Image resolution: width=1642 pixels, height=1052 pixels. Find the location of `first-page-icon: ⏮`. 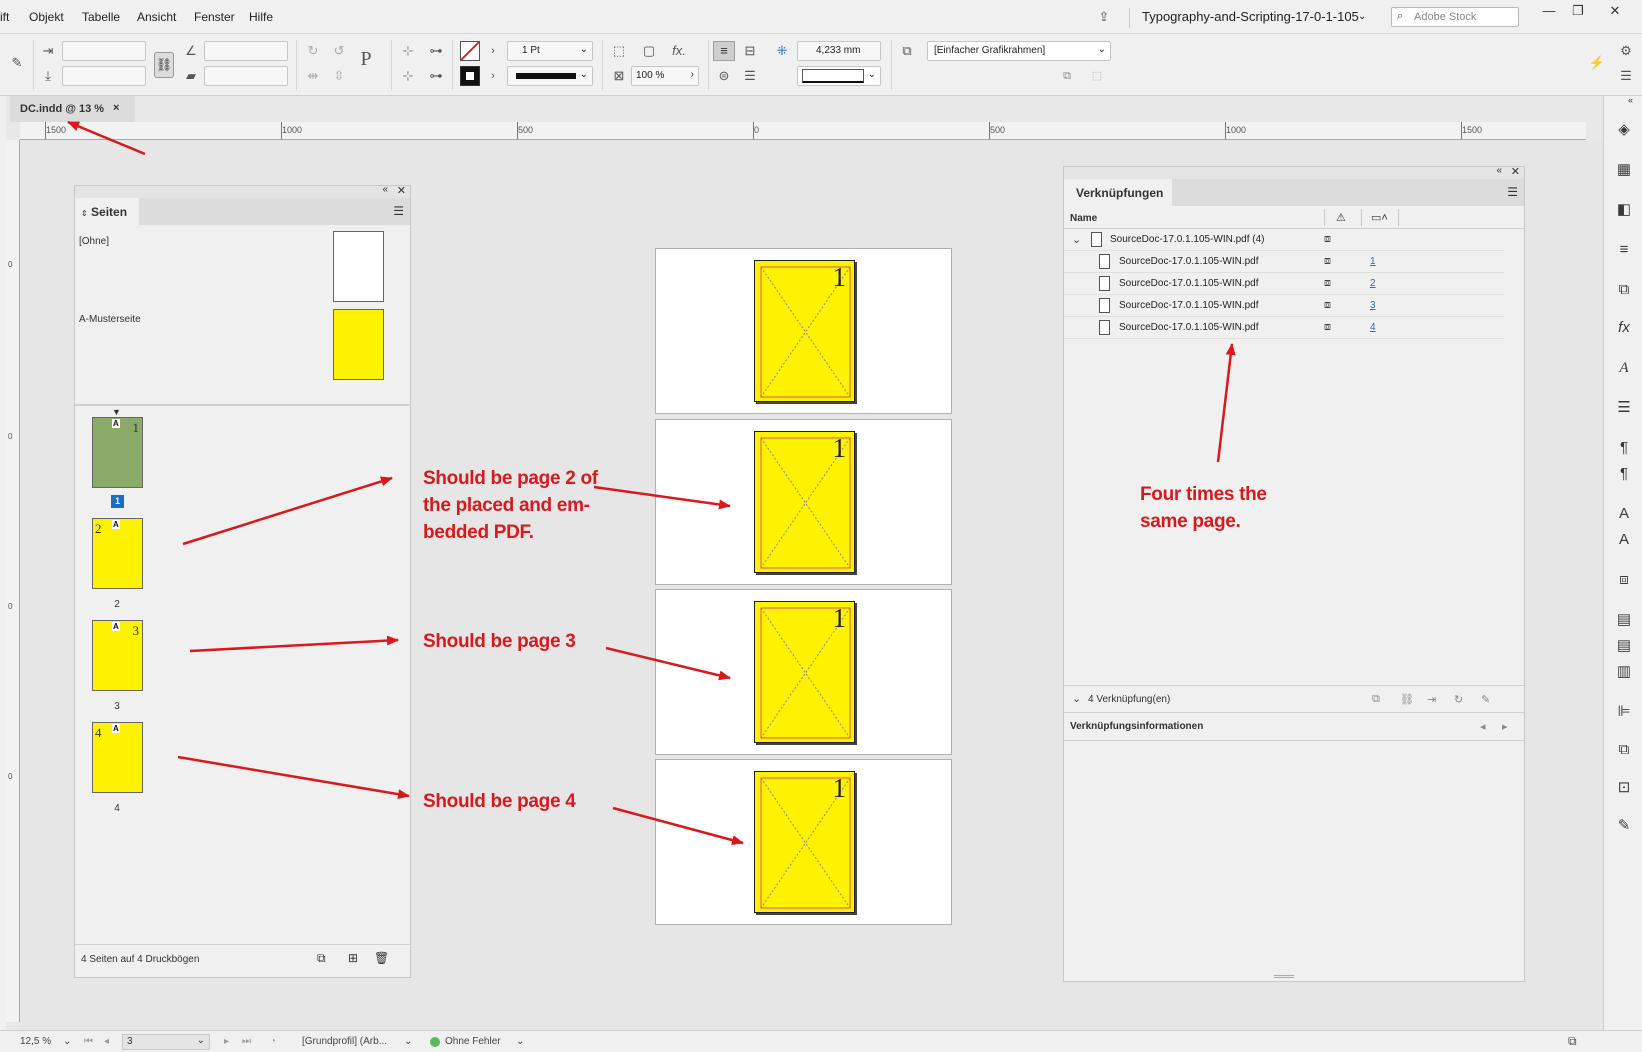

first-page-icon: ⏮ is located at coordinates (88, 1041).